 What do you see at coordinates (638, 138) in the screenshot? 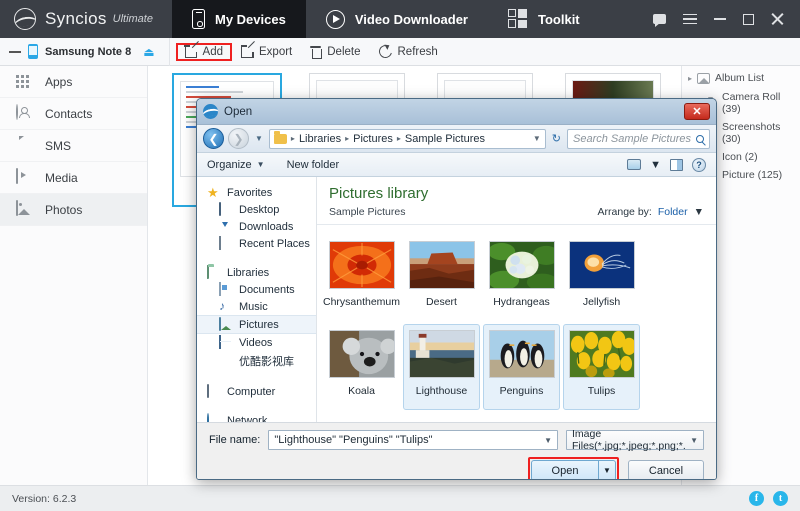
I see `search-input: Search Sample Pictures` at bounding box center [638, 138].